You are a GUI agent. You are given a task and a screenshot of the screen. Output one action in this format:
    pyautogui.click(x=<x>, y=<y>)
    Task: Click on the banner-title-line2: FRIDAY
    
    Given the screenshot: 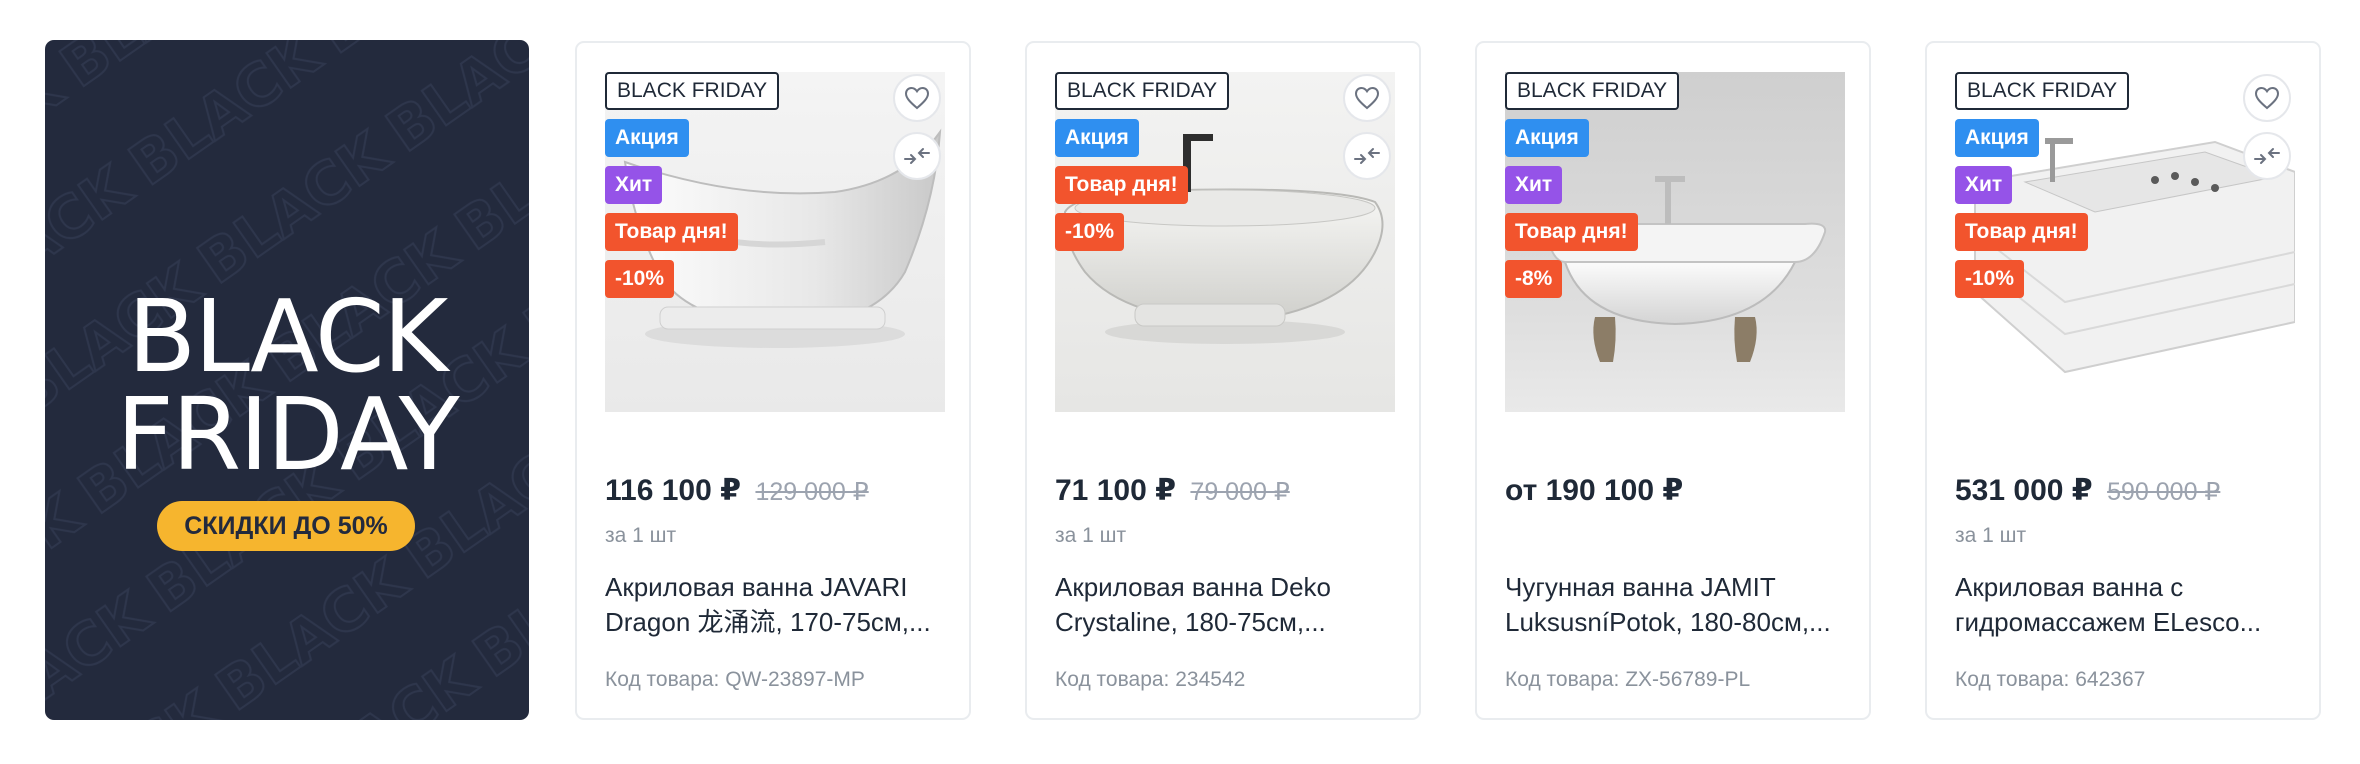 What is the action you would take?
    pyautogui.click(x=287, y=434)
    